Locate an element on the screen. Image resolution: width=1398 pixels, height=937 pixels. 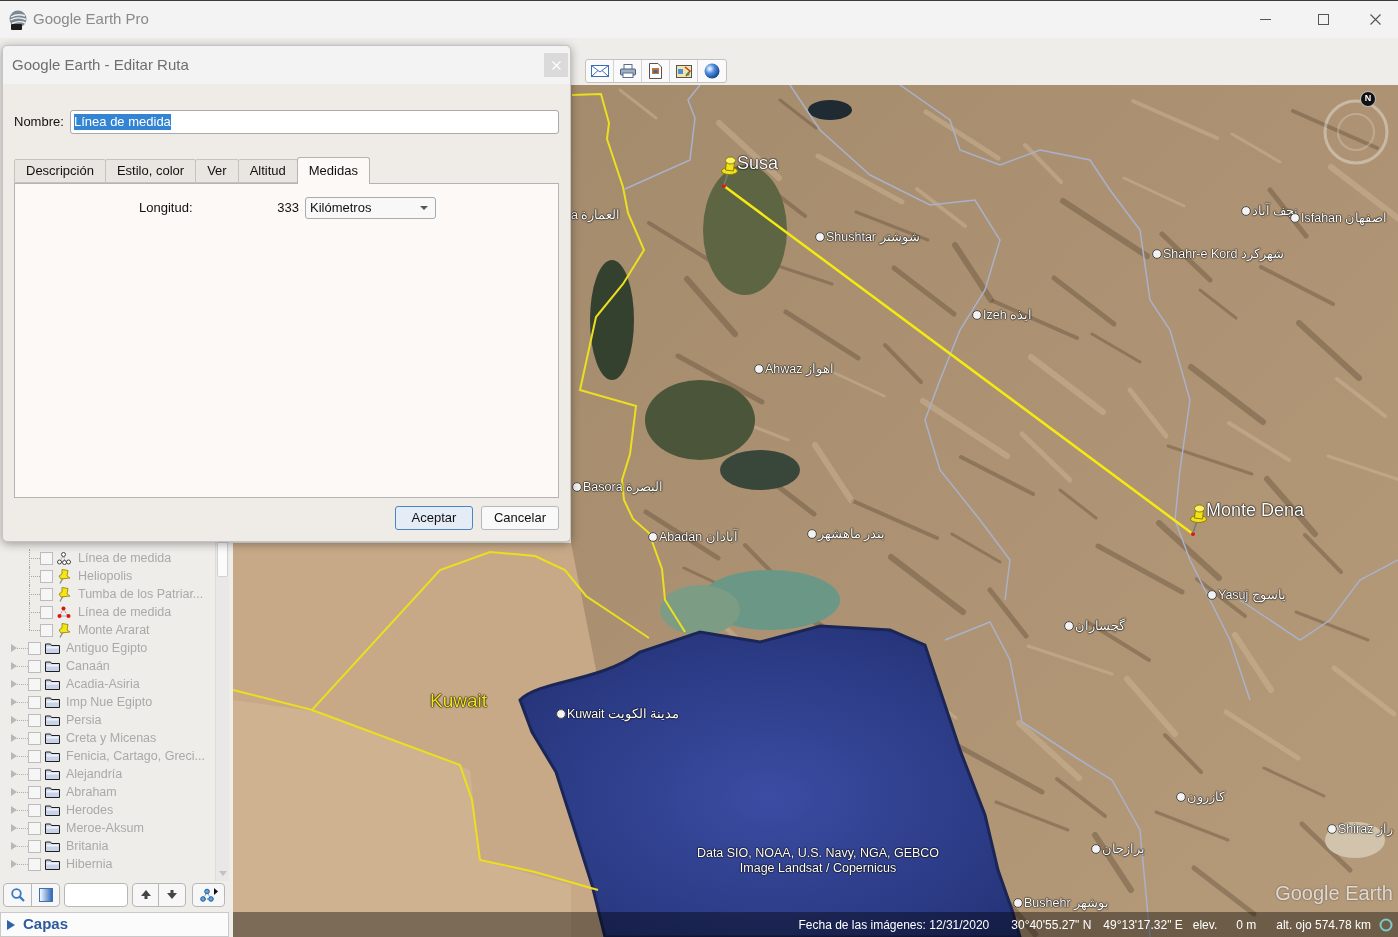
sidebar-toggle-button is located at coordinates (45, 894).